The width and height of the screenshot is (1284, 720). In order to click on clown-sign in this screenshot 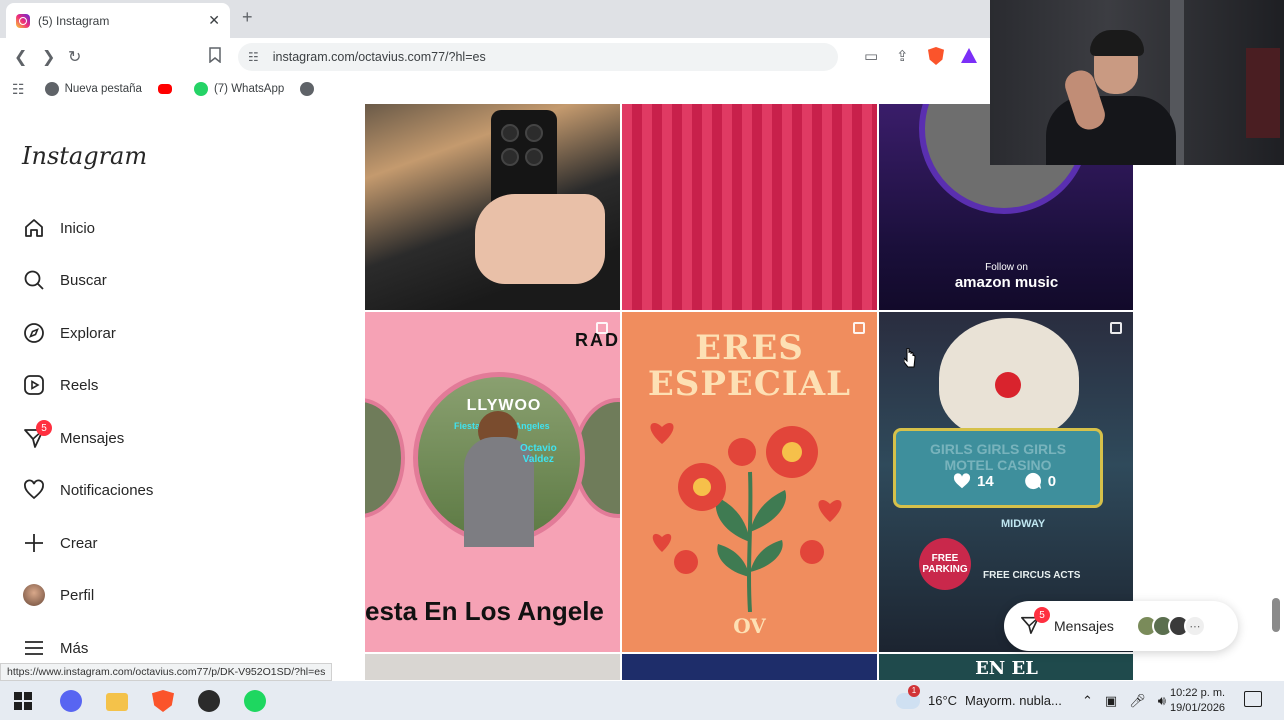, I will do `click(1009, 378)`.